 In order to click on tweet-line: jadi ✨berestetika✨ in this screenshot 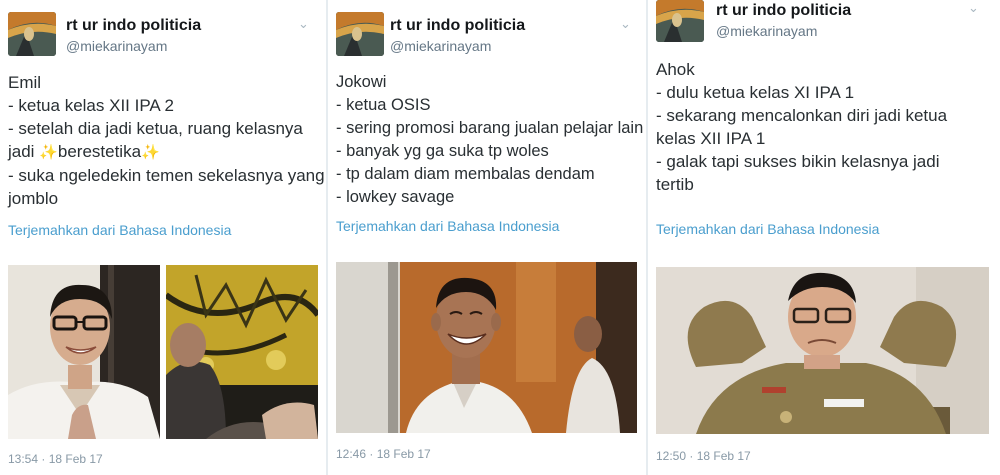, I will do `click(166, 152)`.